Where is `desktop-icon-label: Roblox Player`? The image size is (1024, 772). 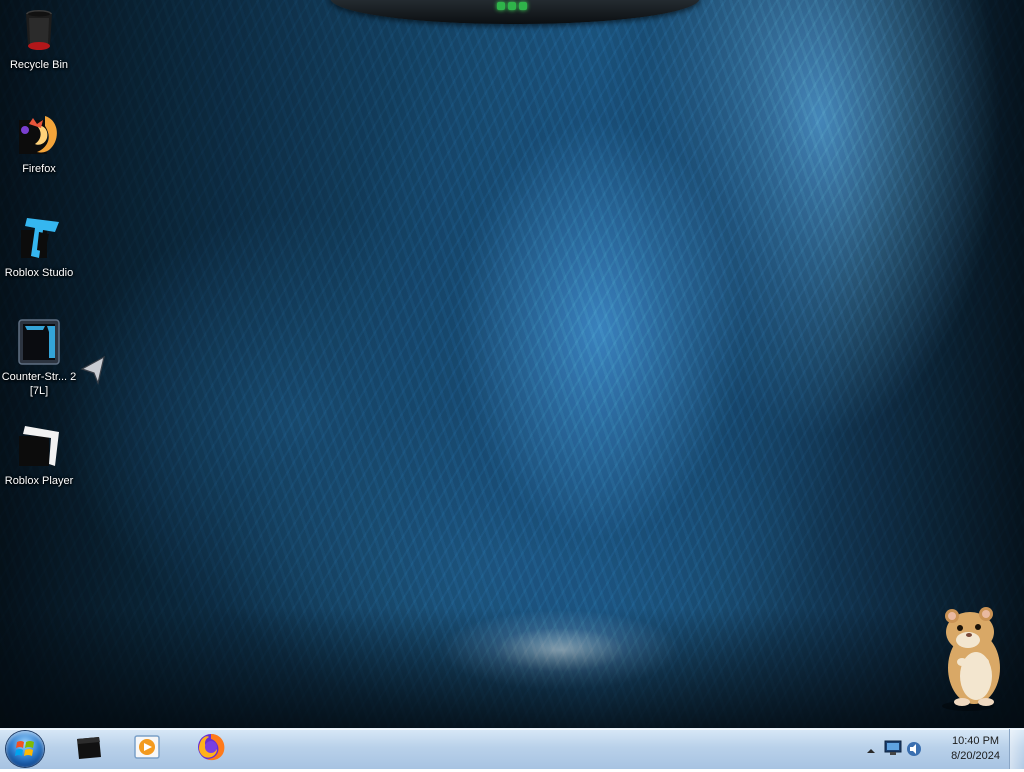
desktop-icon-label: Roblox Player is located at coordinates (39, 481).